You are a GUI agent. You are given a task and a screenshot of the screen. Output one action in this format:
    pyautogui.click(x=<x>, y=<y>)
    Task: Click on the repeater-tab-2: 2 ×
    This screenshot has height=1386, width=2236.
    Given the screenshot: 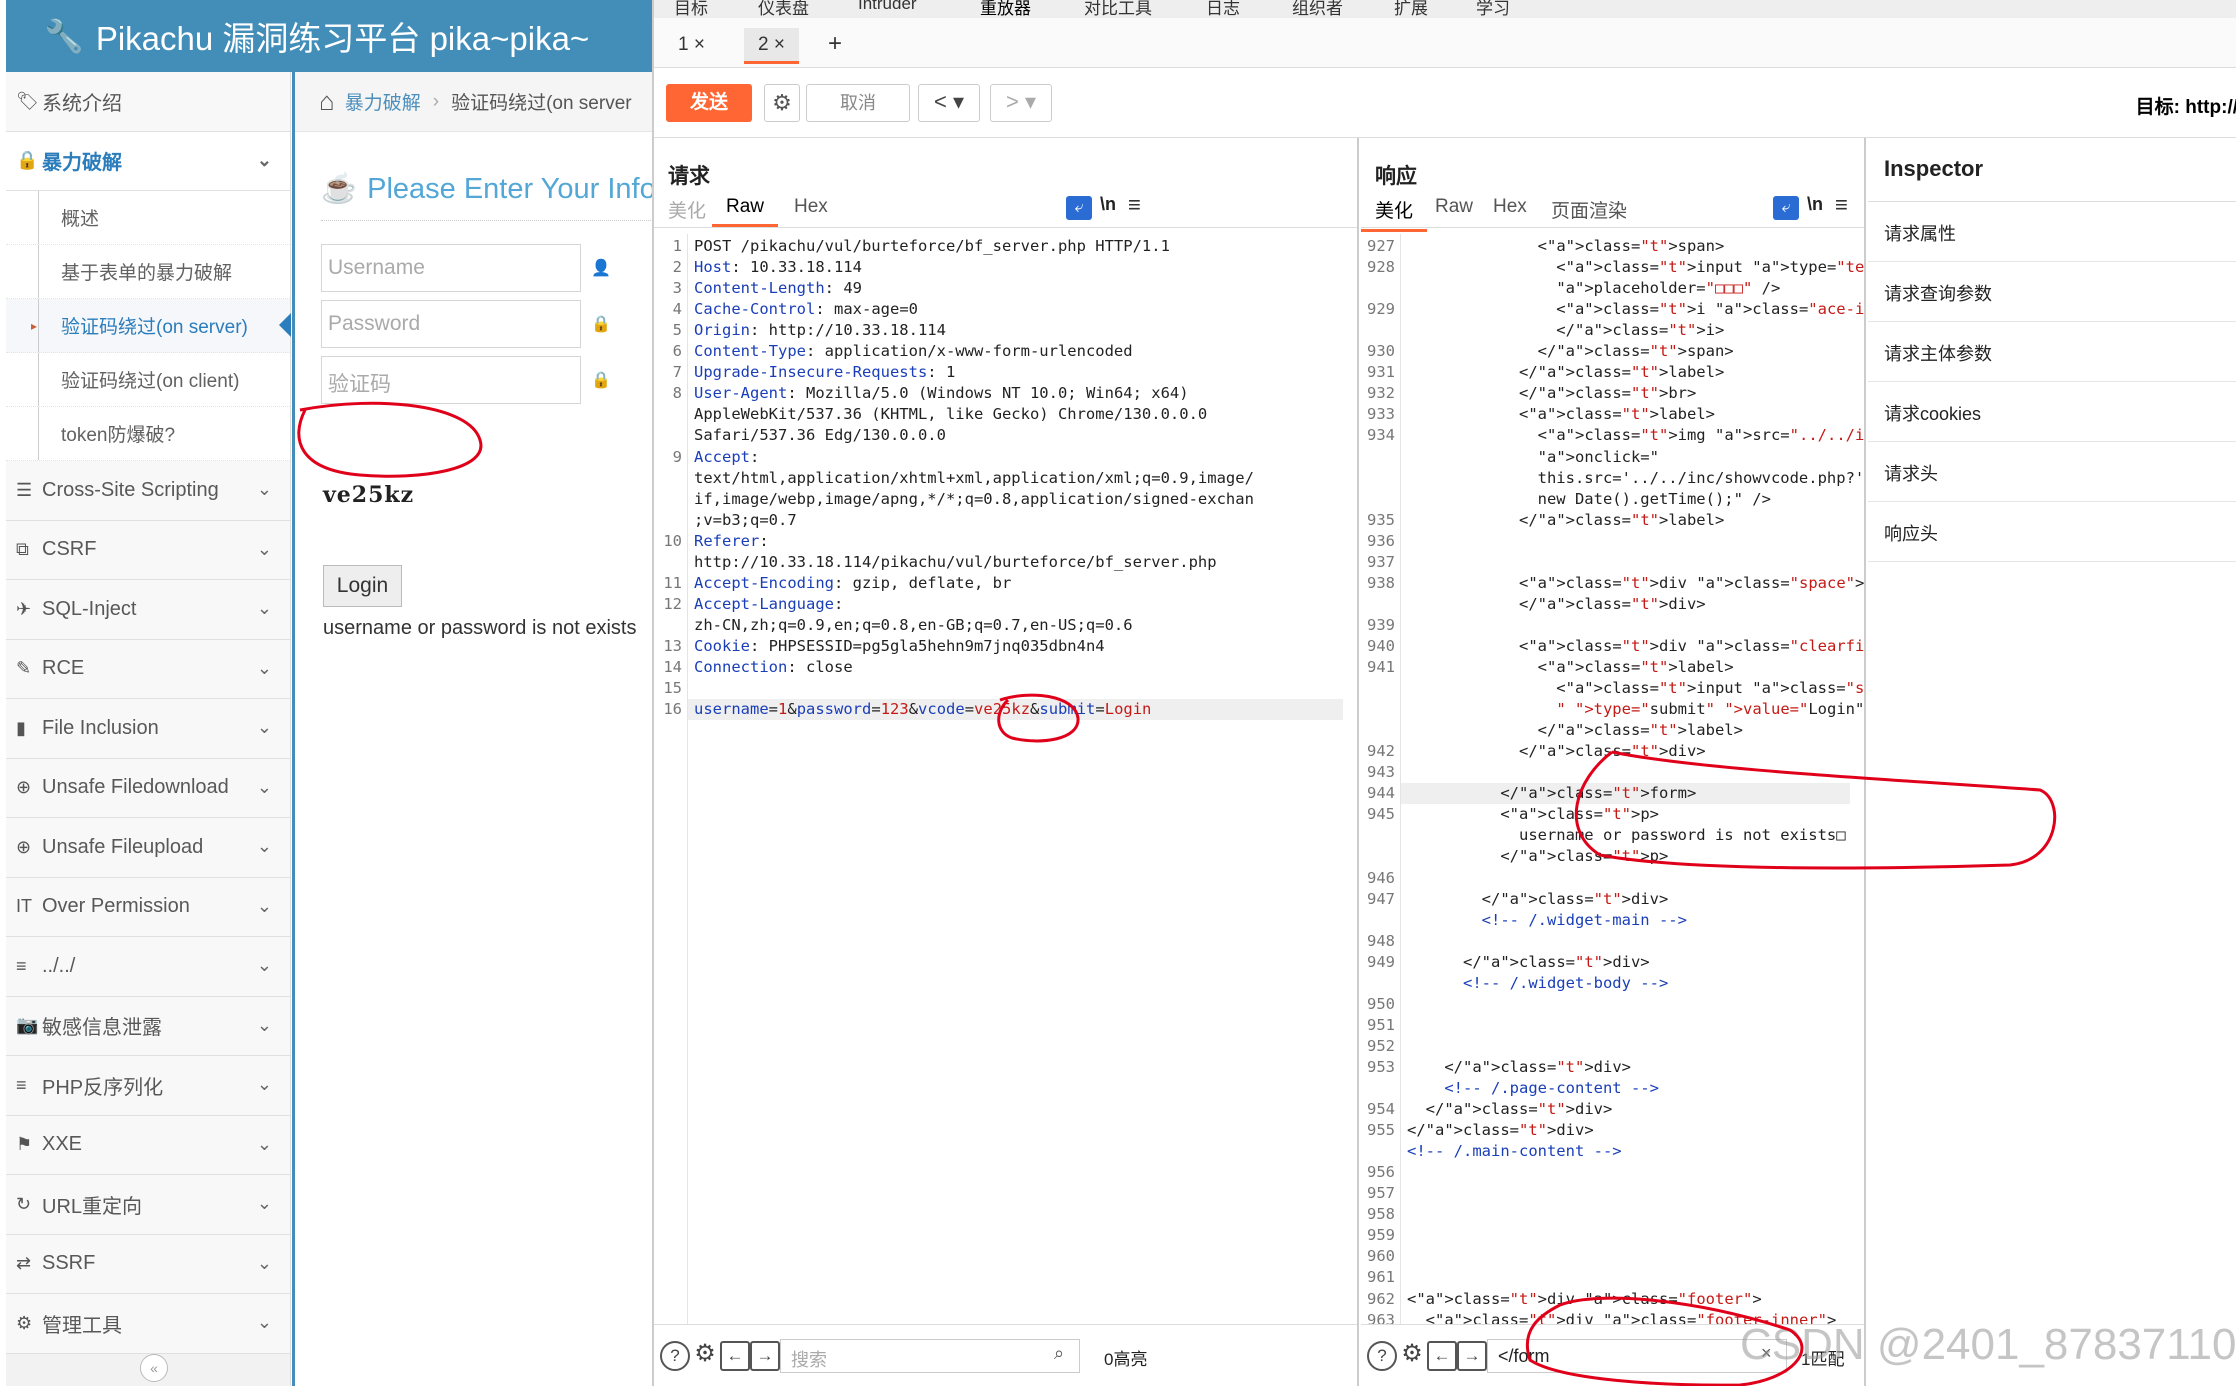 What is the action you would take?
    pyautogui.click(x=771, y=46)
    